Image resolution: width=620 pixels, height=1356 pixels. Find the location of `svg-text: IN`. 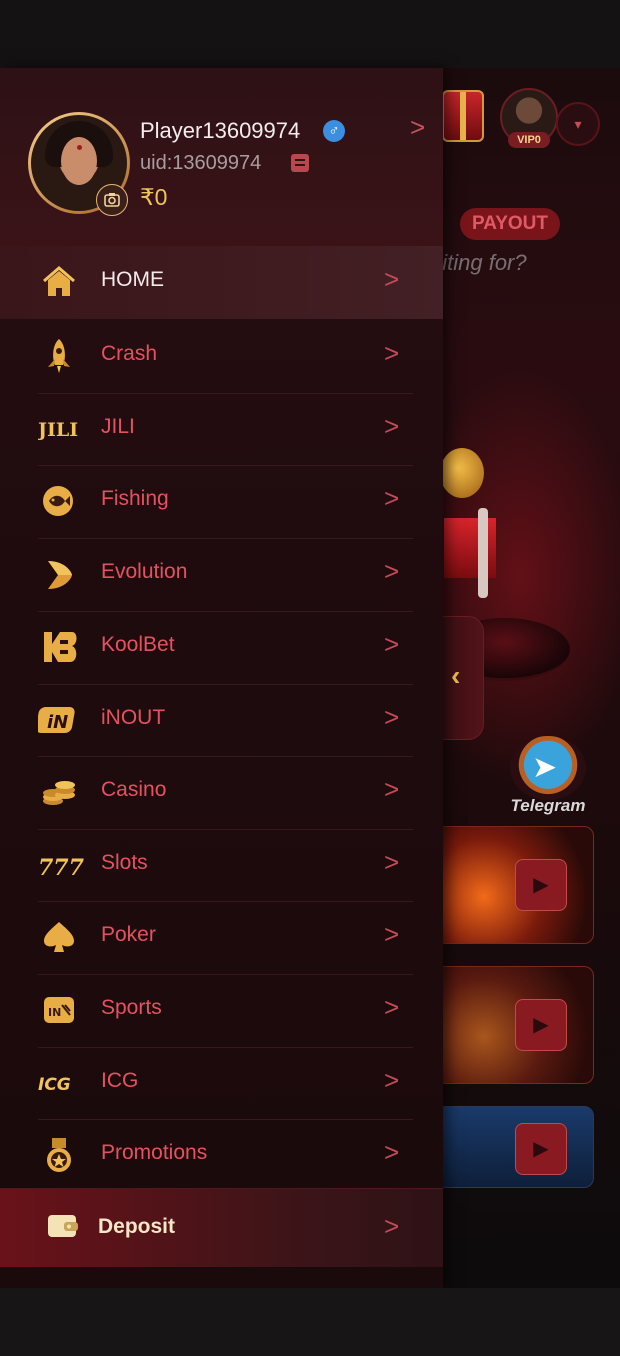

svg-text: IN is located at coordinates (54, 1012).